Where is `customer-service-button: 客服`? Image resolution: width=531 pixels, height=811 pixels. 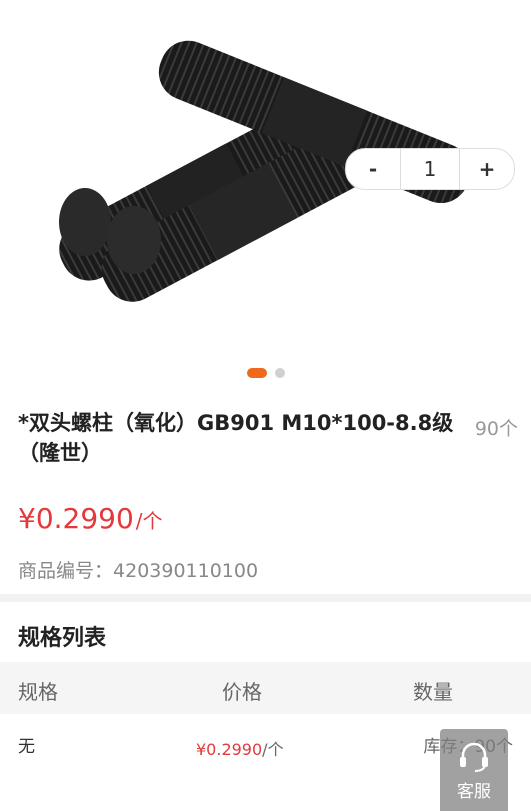
customer-service-button: 客服 is located at coordinates (474, 770).